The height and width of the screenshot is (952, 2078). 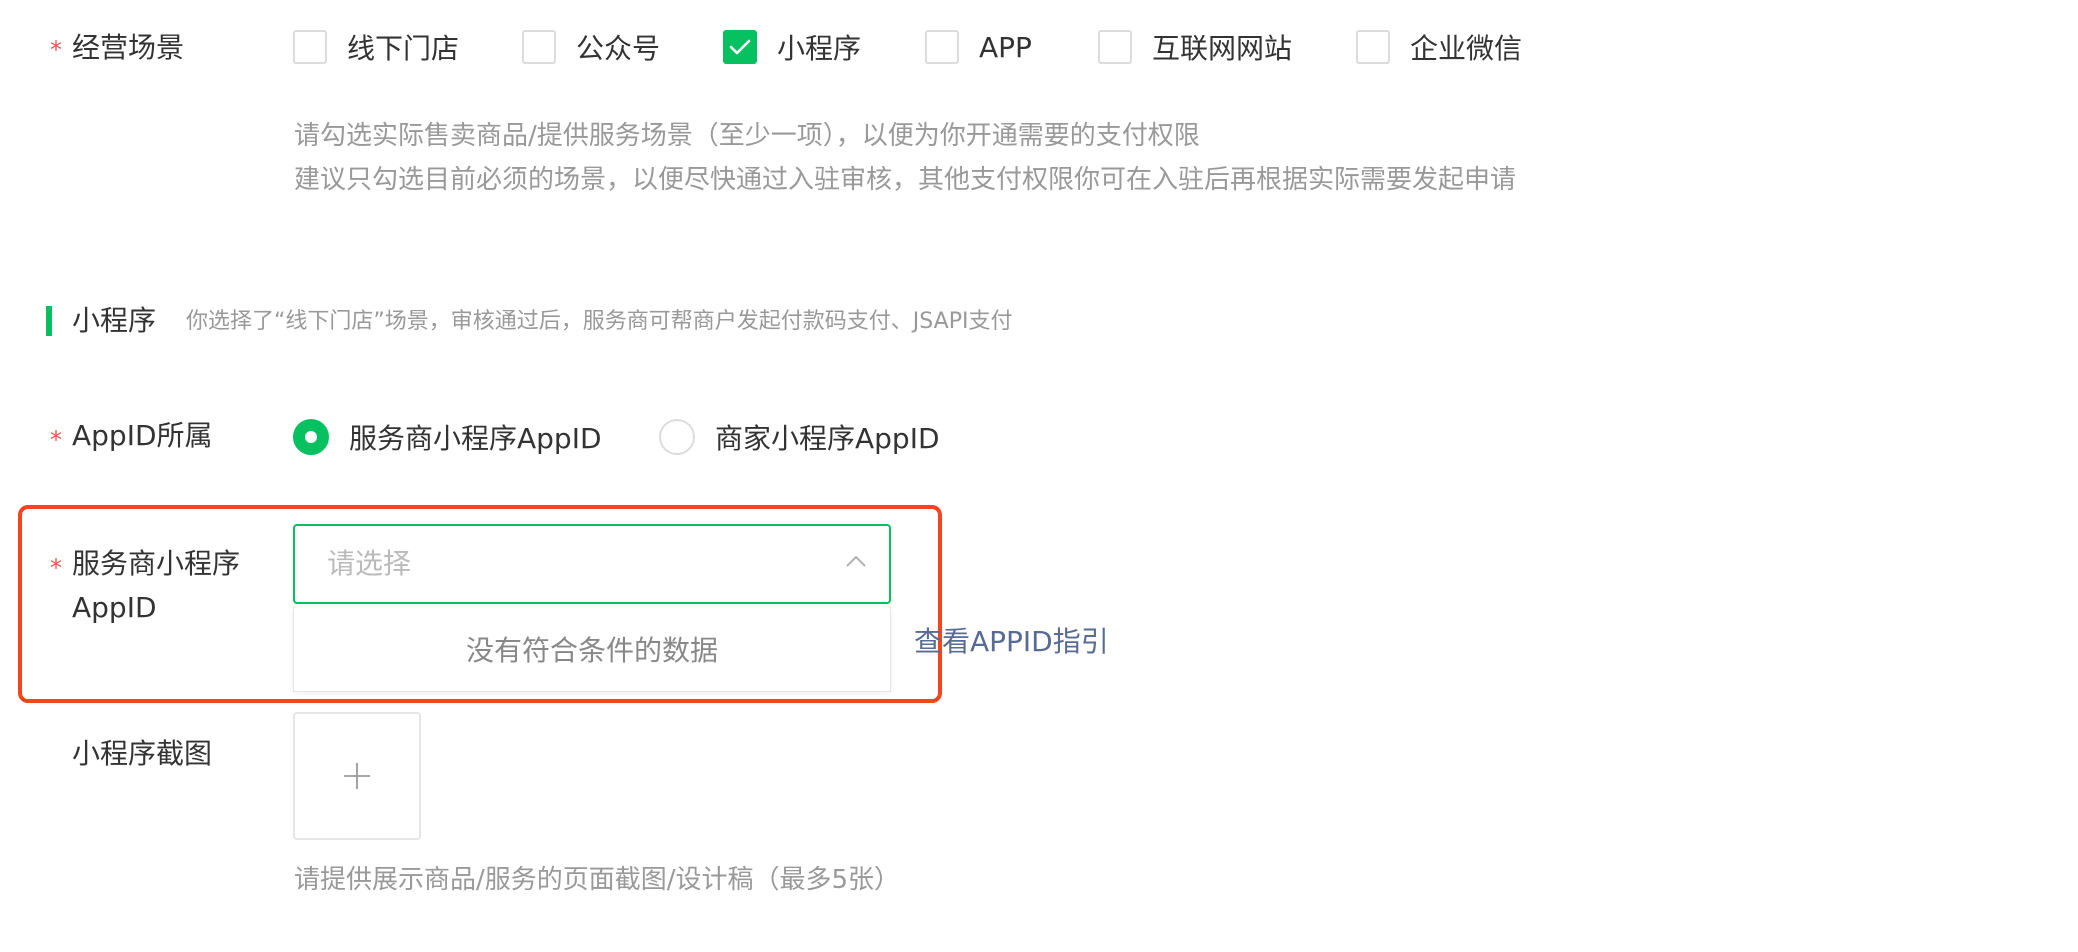 I want to click on checkbox-app: APP, so click(x=978, y=47).